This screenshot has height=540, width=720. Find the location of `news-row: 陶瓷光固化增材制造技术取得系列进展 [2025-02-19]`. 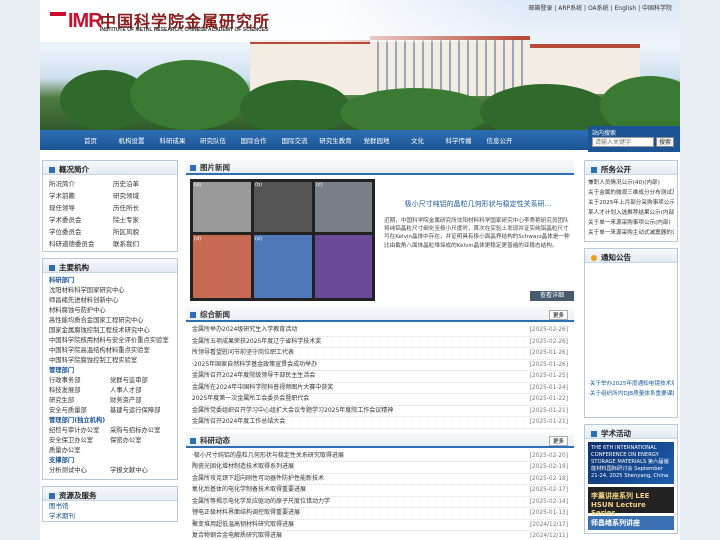

news-row: 陶瓷光固化增材制造技术取得系列进展 [2025-02-19] is located at coordinates (380, 468).